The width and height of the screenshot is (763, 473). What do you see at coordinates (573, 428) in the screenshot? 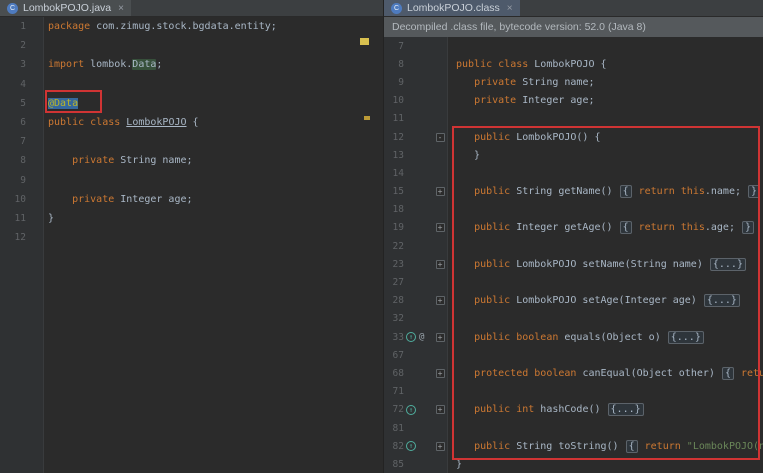
I see `code-line: 81` at bounding box center [573, 428].